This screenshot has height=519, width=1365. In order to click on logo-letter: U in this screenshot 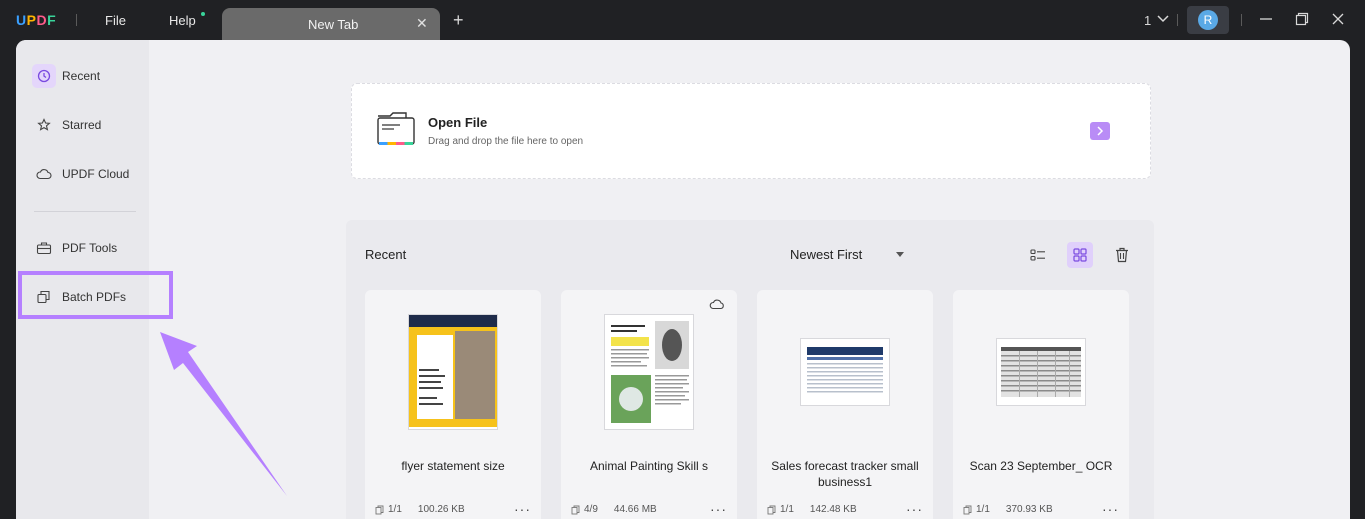, I will do `click(21, 20)`.